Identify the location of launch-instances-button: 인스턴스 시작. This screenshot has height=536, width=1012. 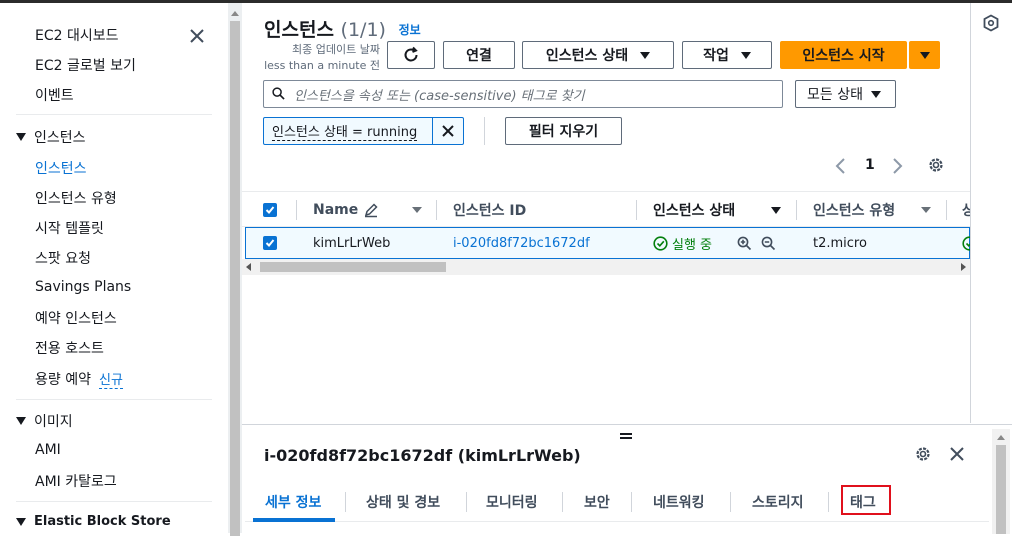
(843, 55).